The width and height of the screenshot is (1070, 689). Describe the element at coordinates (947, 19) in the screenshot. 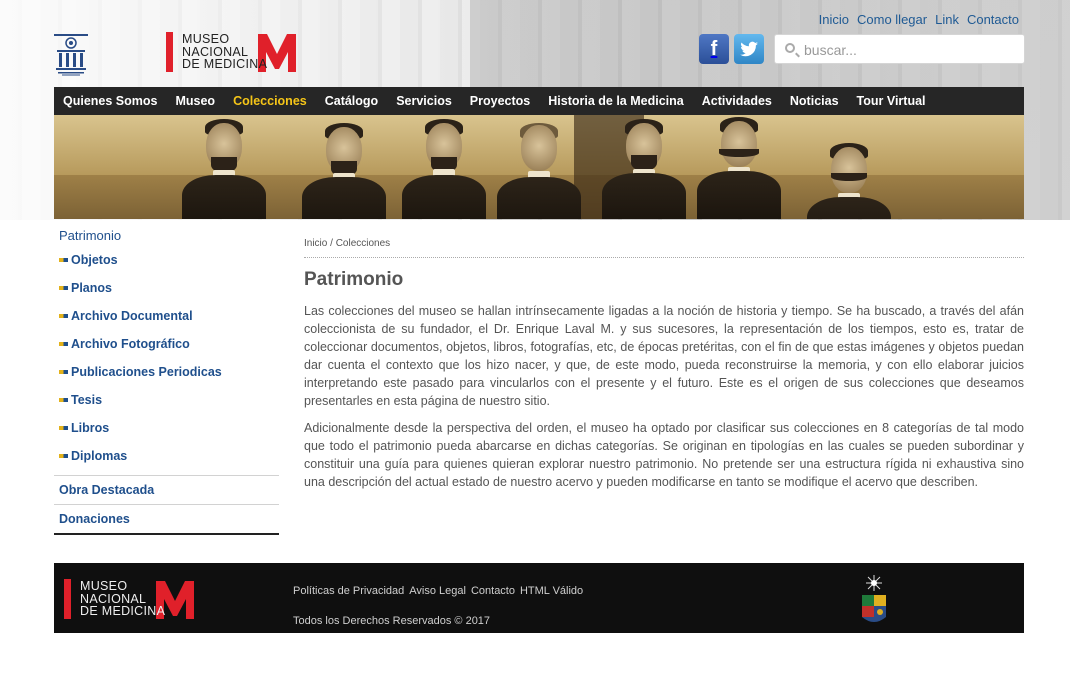

I see `top-link-link: Link` at that location.